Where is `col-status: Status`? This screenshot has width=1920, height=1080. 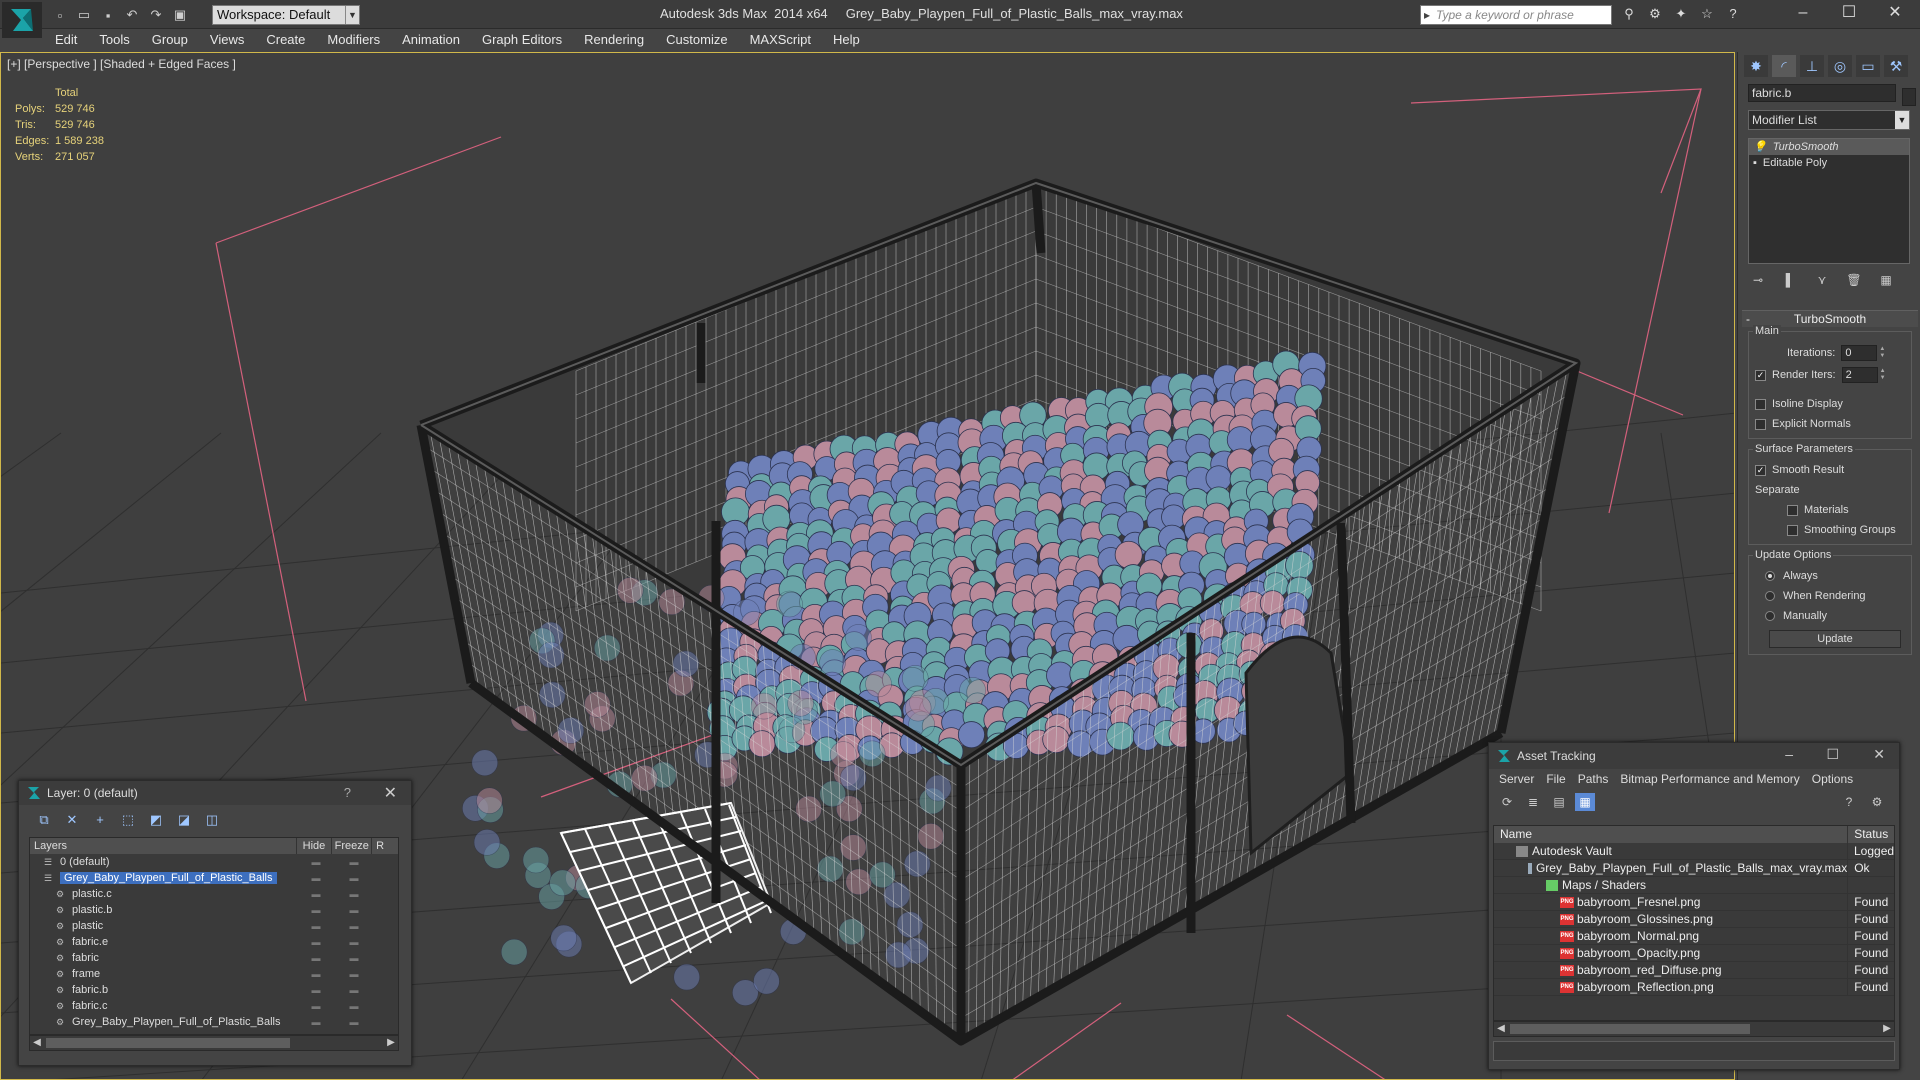 col-status: Status is located at coordinates (1871, 834).